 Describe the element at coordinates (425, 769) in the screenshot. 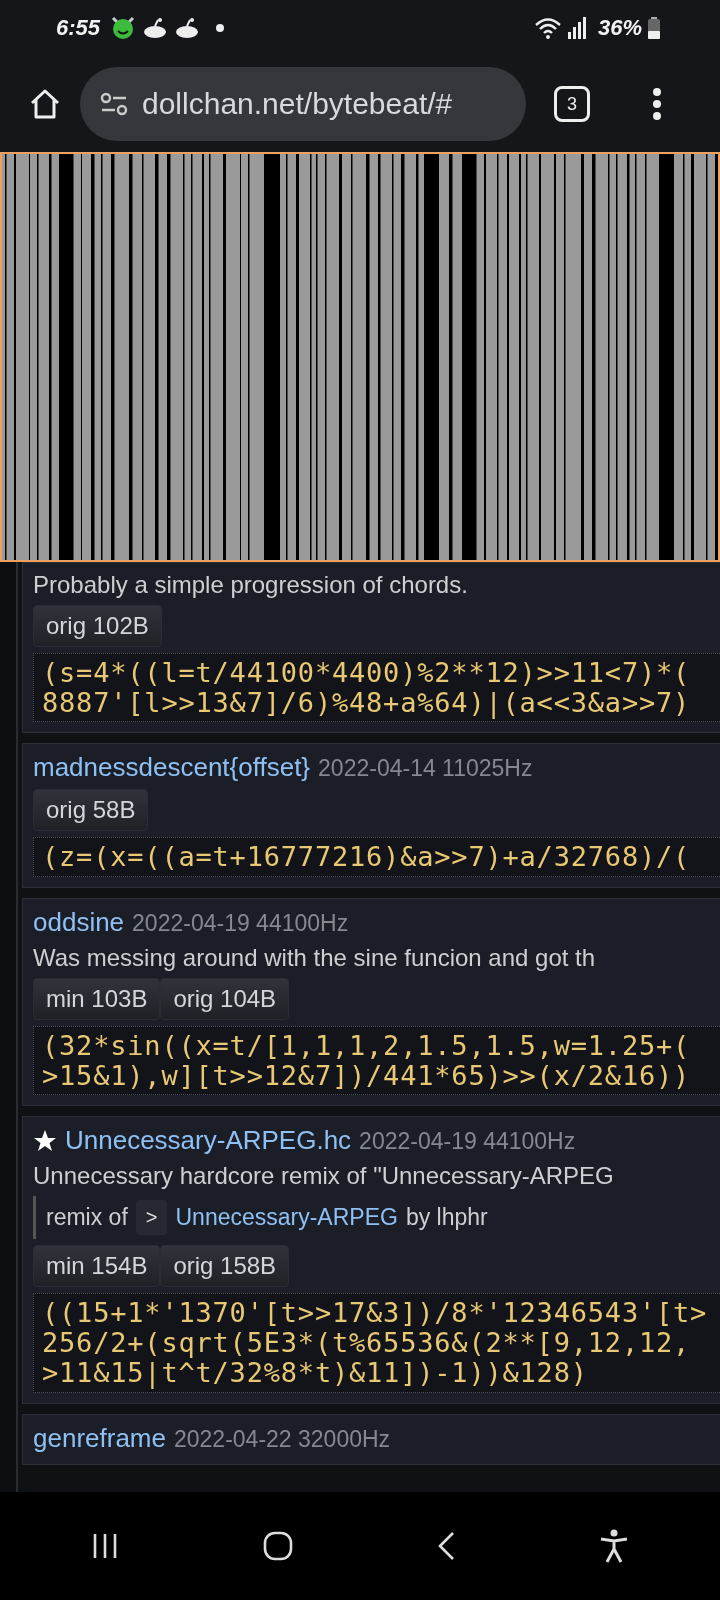

I see `post-meta: 2022-04-14 11025Hz` at that location.